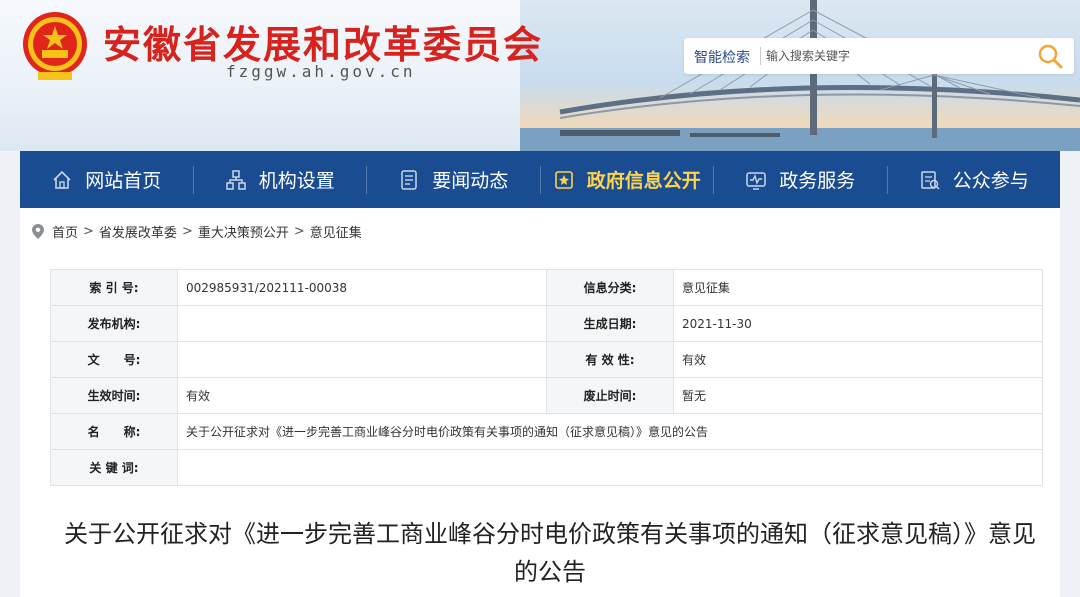 This screenshot has height=597, width=1080. Describe the element at coordinates (610, 359) in the screenshot. I see `validity-label: 有 效 性:` at that location.